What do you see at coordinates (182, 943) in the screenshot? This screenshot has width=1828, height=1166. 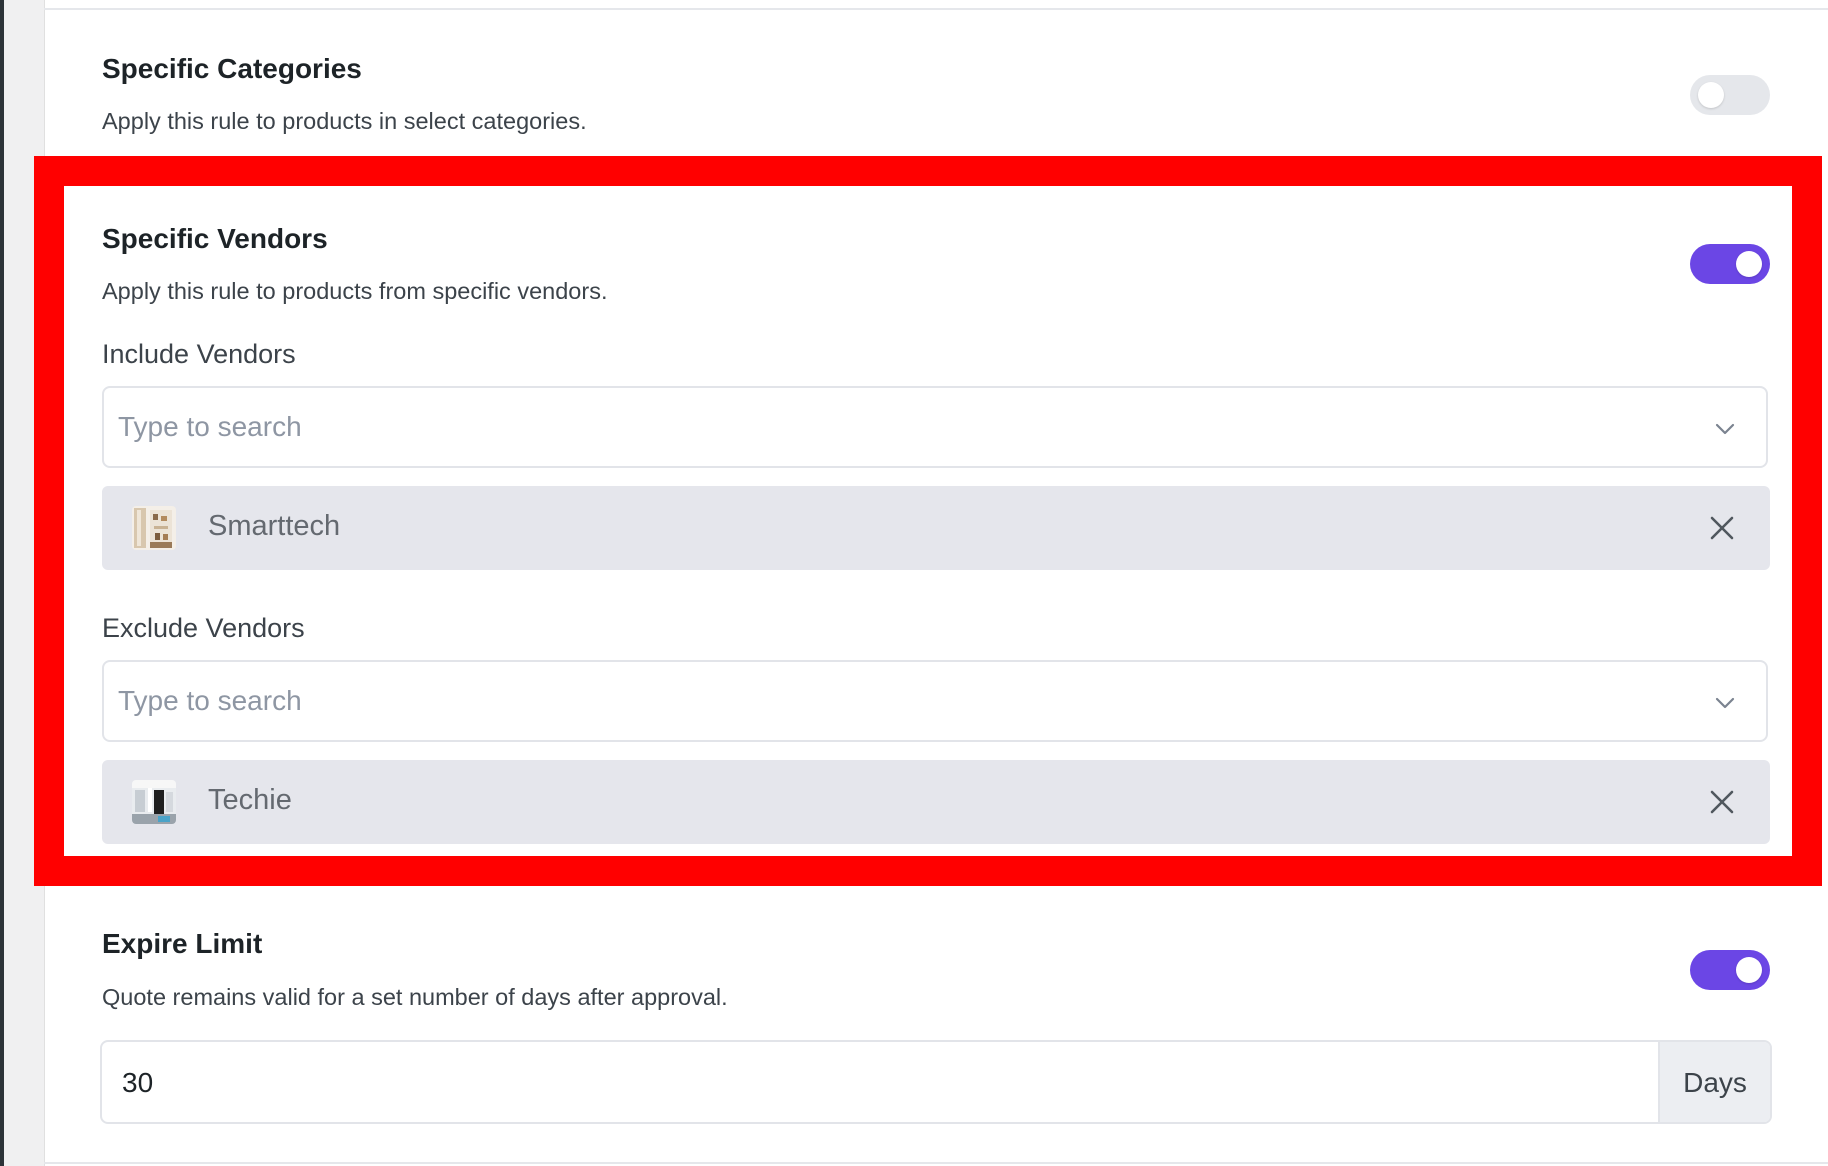 I see `expire-title: Expire Limit` at bounding box center [182, 943].